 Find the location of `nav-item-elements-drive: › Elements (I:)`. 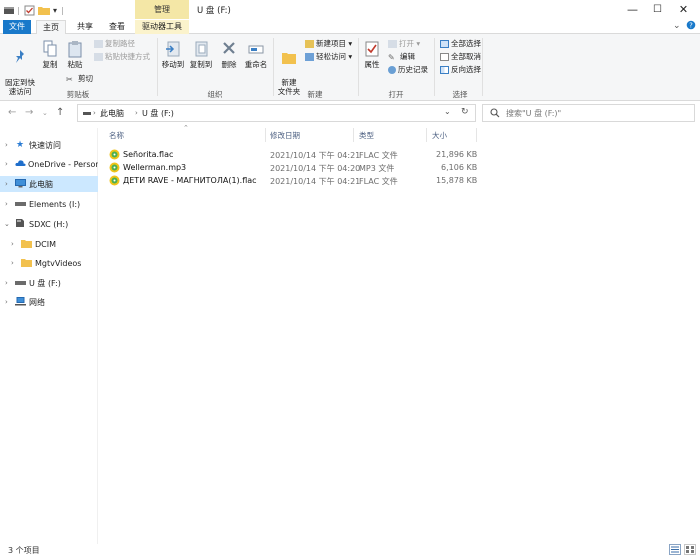

nav-item-elements-drive: › Elements (I:) is located at coordinates (49, 204).